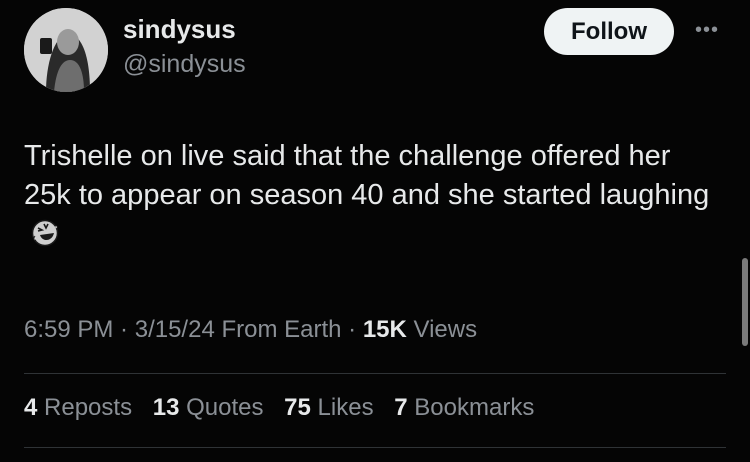 The image size is (750, 462). What do you see at coordinates (184, 64) in the screenshot?
I see `user-handle: @sindysus` at bounding box center [184, 64].